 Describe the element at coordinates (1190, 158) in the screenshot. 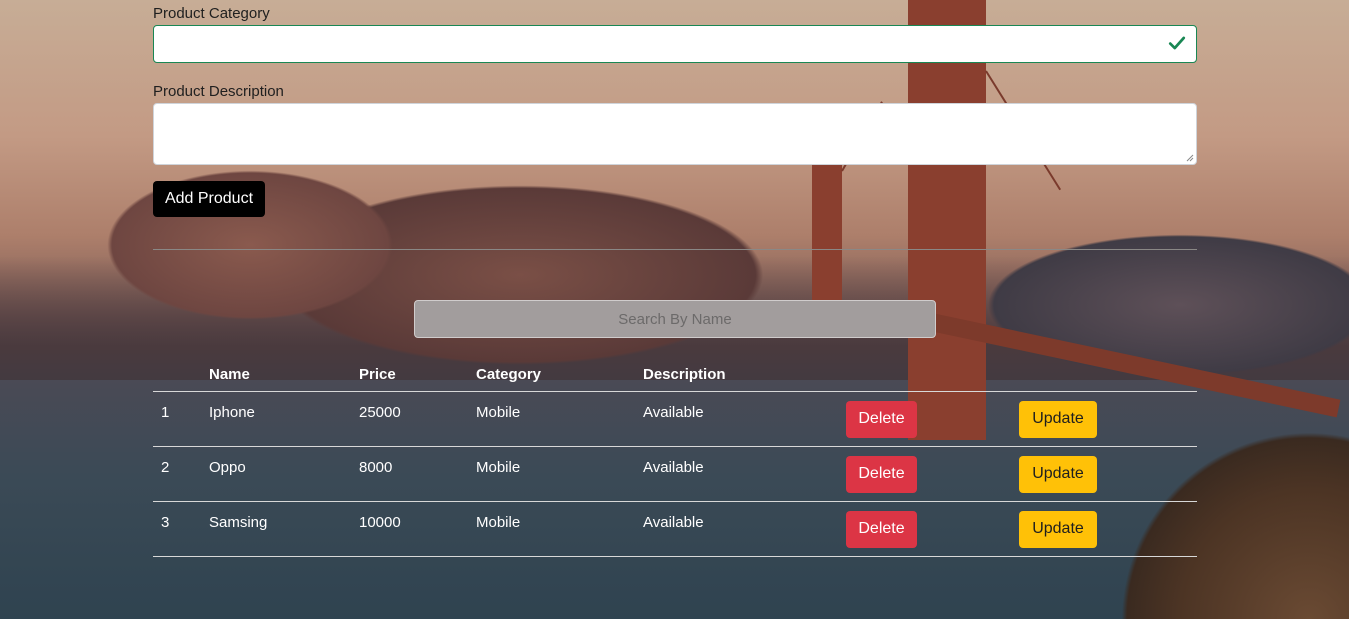

I see `resize-grip-icon` at that location.